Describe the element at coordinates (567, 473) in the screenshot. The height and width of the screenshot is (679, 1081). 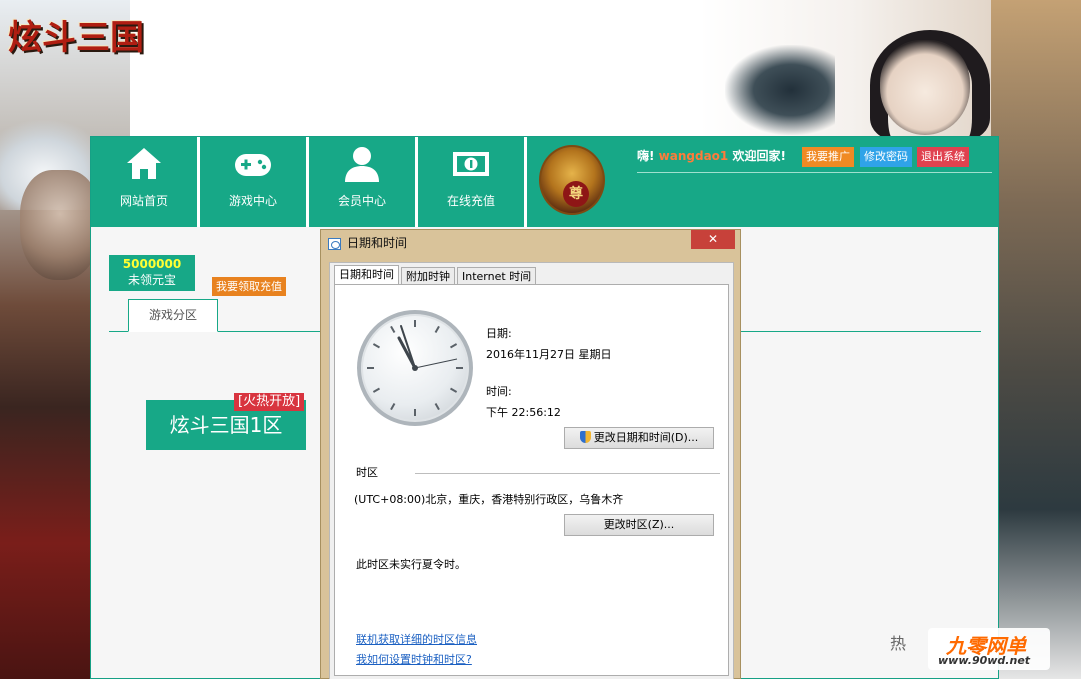
I see `timezone-divider` at that location.